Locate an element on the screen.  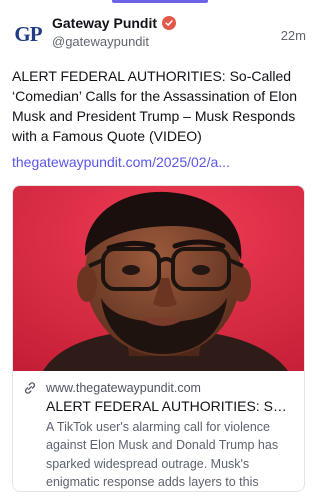
author-display-name: Gateway Pundit is located at coordinates (104, 23).